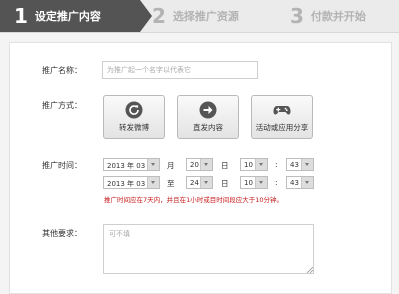 Image resolution: width=399 pixels, height=294 pixels. I want to click on step-1-label: 设定推广内容, so click(67, 16).